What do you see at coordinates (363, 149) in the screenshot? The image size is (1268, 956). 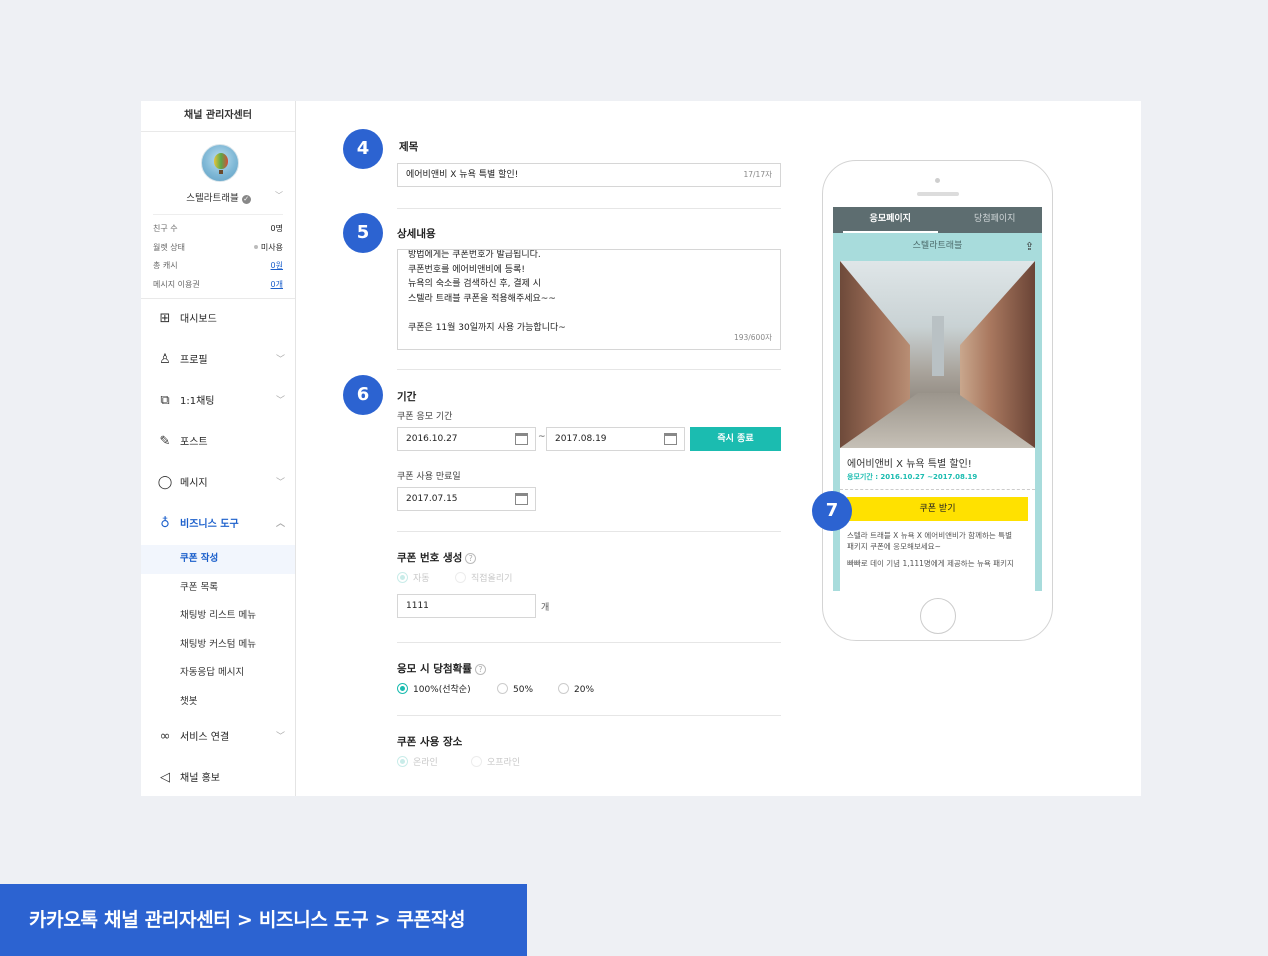 I see `step-badge-4: 4` at bounding box center [363, 149].